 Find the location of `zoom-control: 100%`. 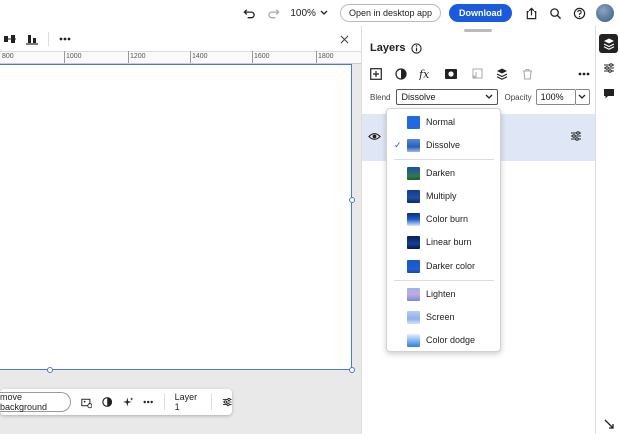

zoom-control: 100% is located at coordinates (309, 13).